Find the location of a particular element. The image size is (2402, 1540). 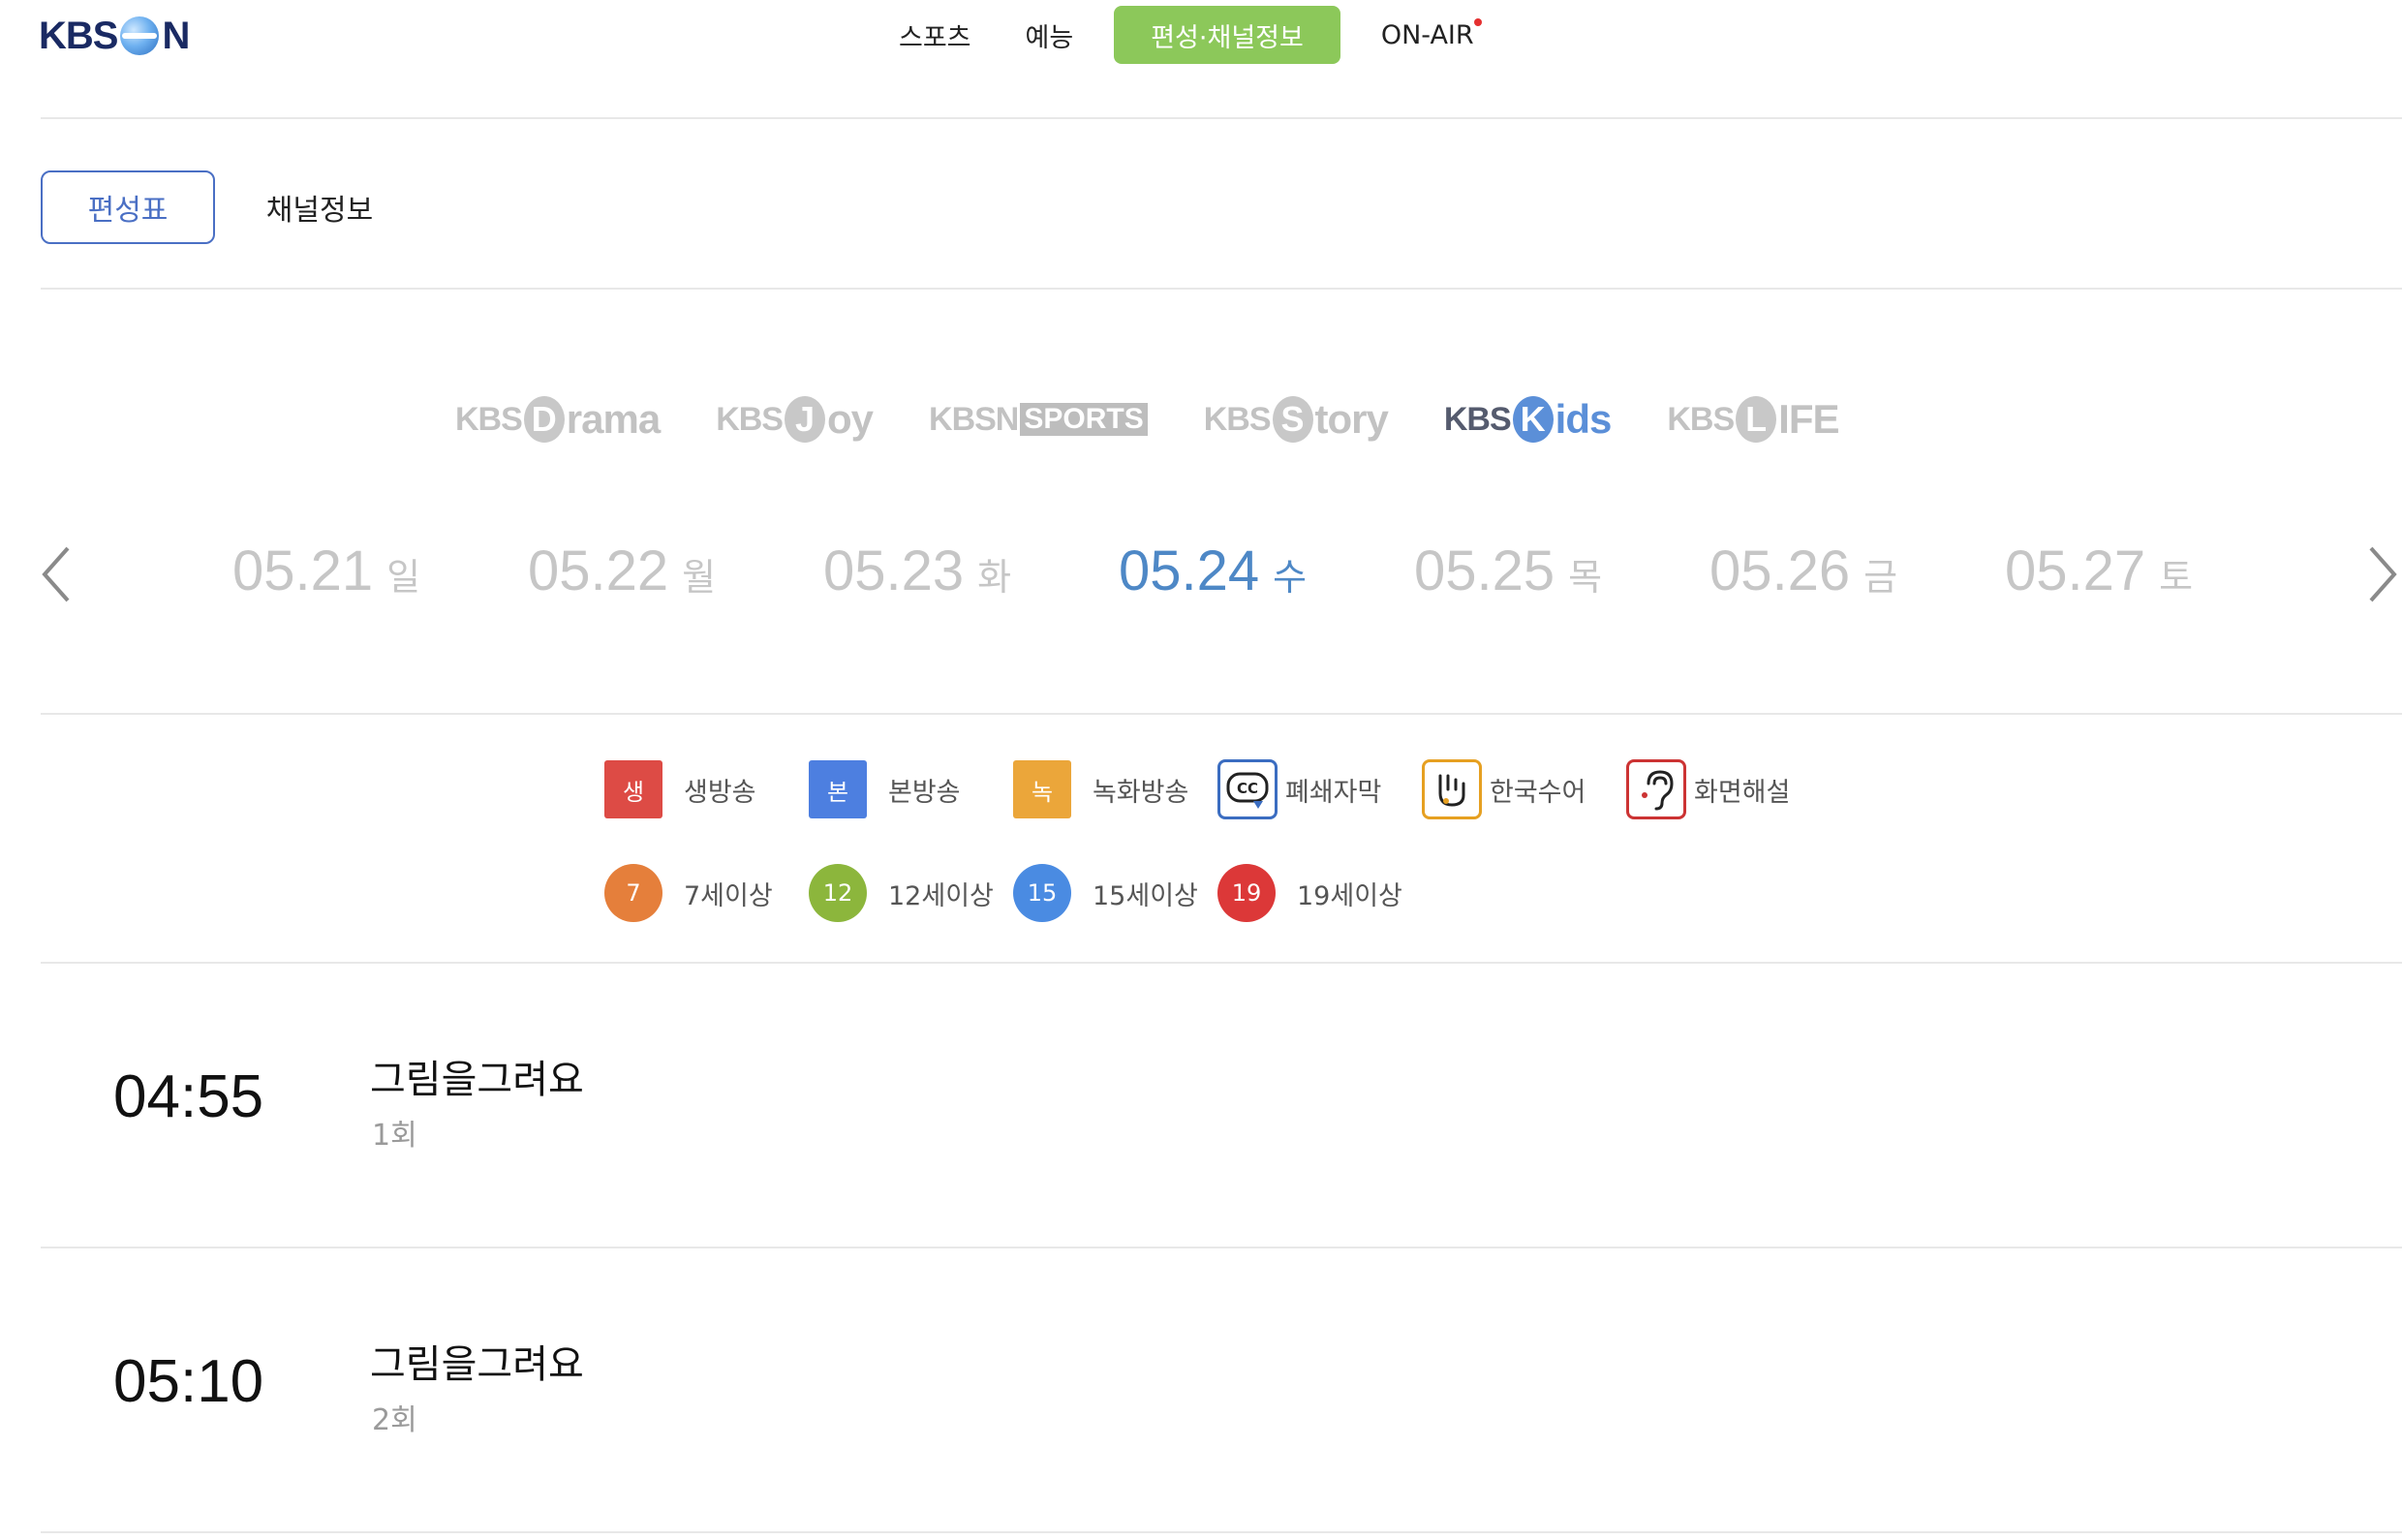

legend-recorded: 녹 녹화방송 is located at coordinates (1115, 789).